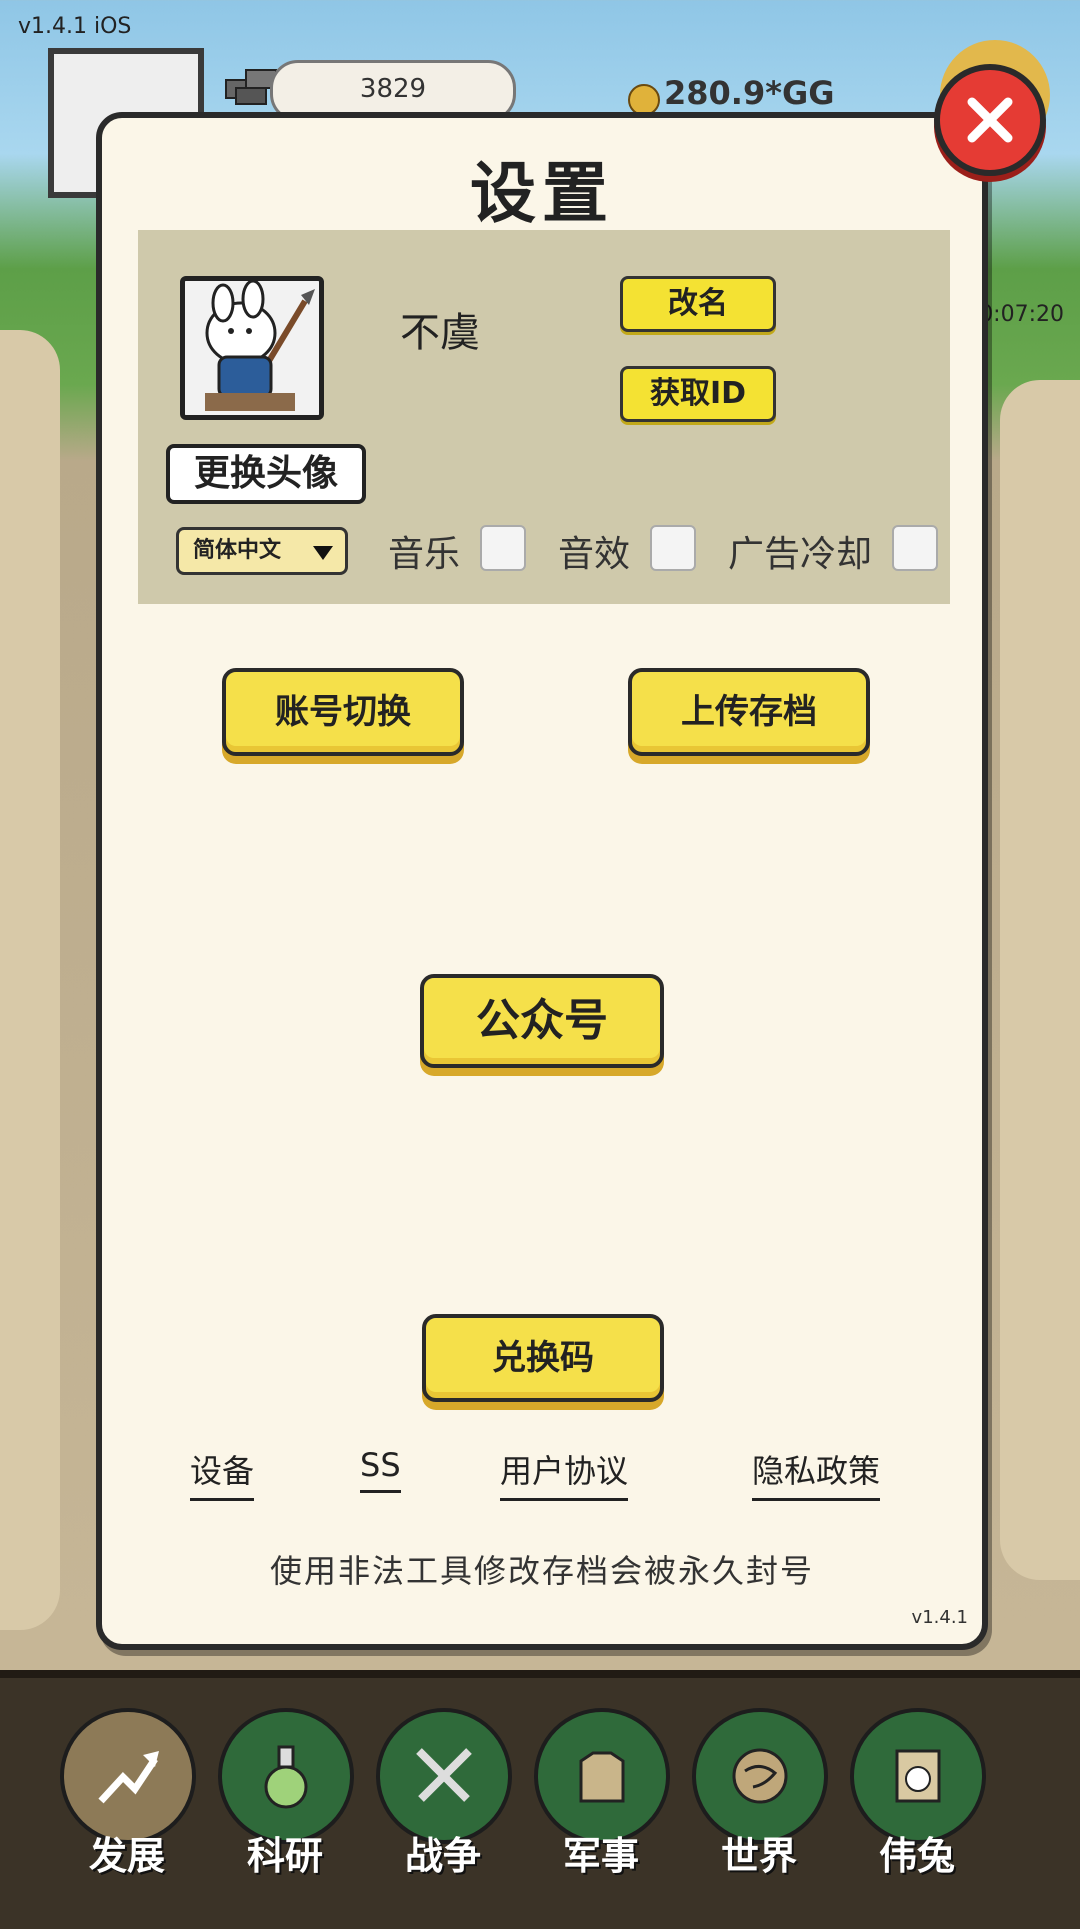 The image size is (1080, 1929). What do you see at coordinates (266, 474) in the screenshot?
I see `change-avatar-button: 更换头像` at bounding box center [266, 474].